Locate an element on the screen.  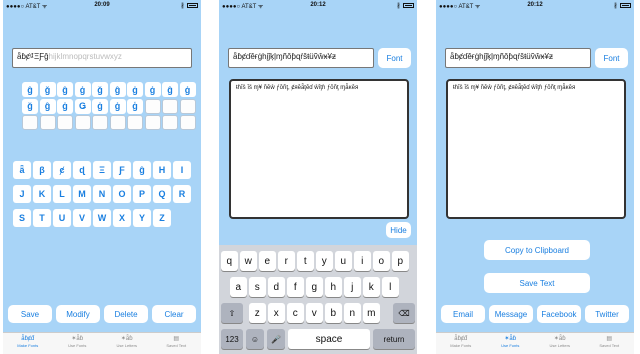
letter-key: Ƒ is located at coordinates (122, 170).